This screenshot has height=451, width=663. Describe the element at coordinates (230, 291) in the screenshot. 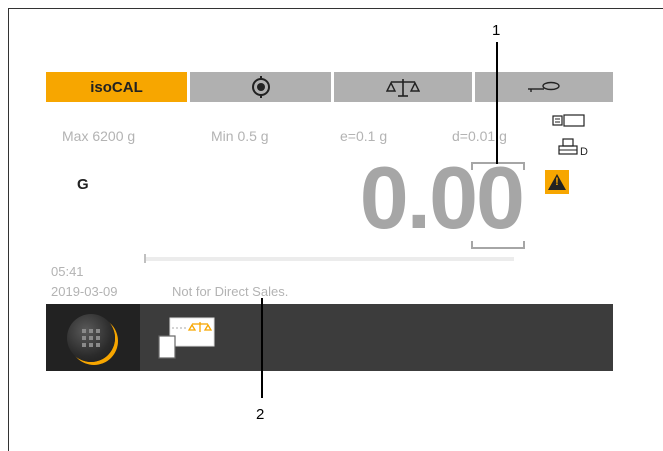

I see `legal-note: Not for Direct Sales.` at that location.